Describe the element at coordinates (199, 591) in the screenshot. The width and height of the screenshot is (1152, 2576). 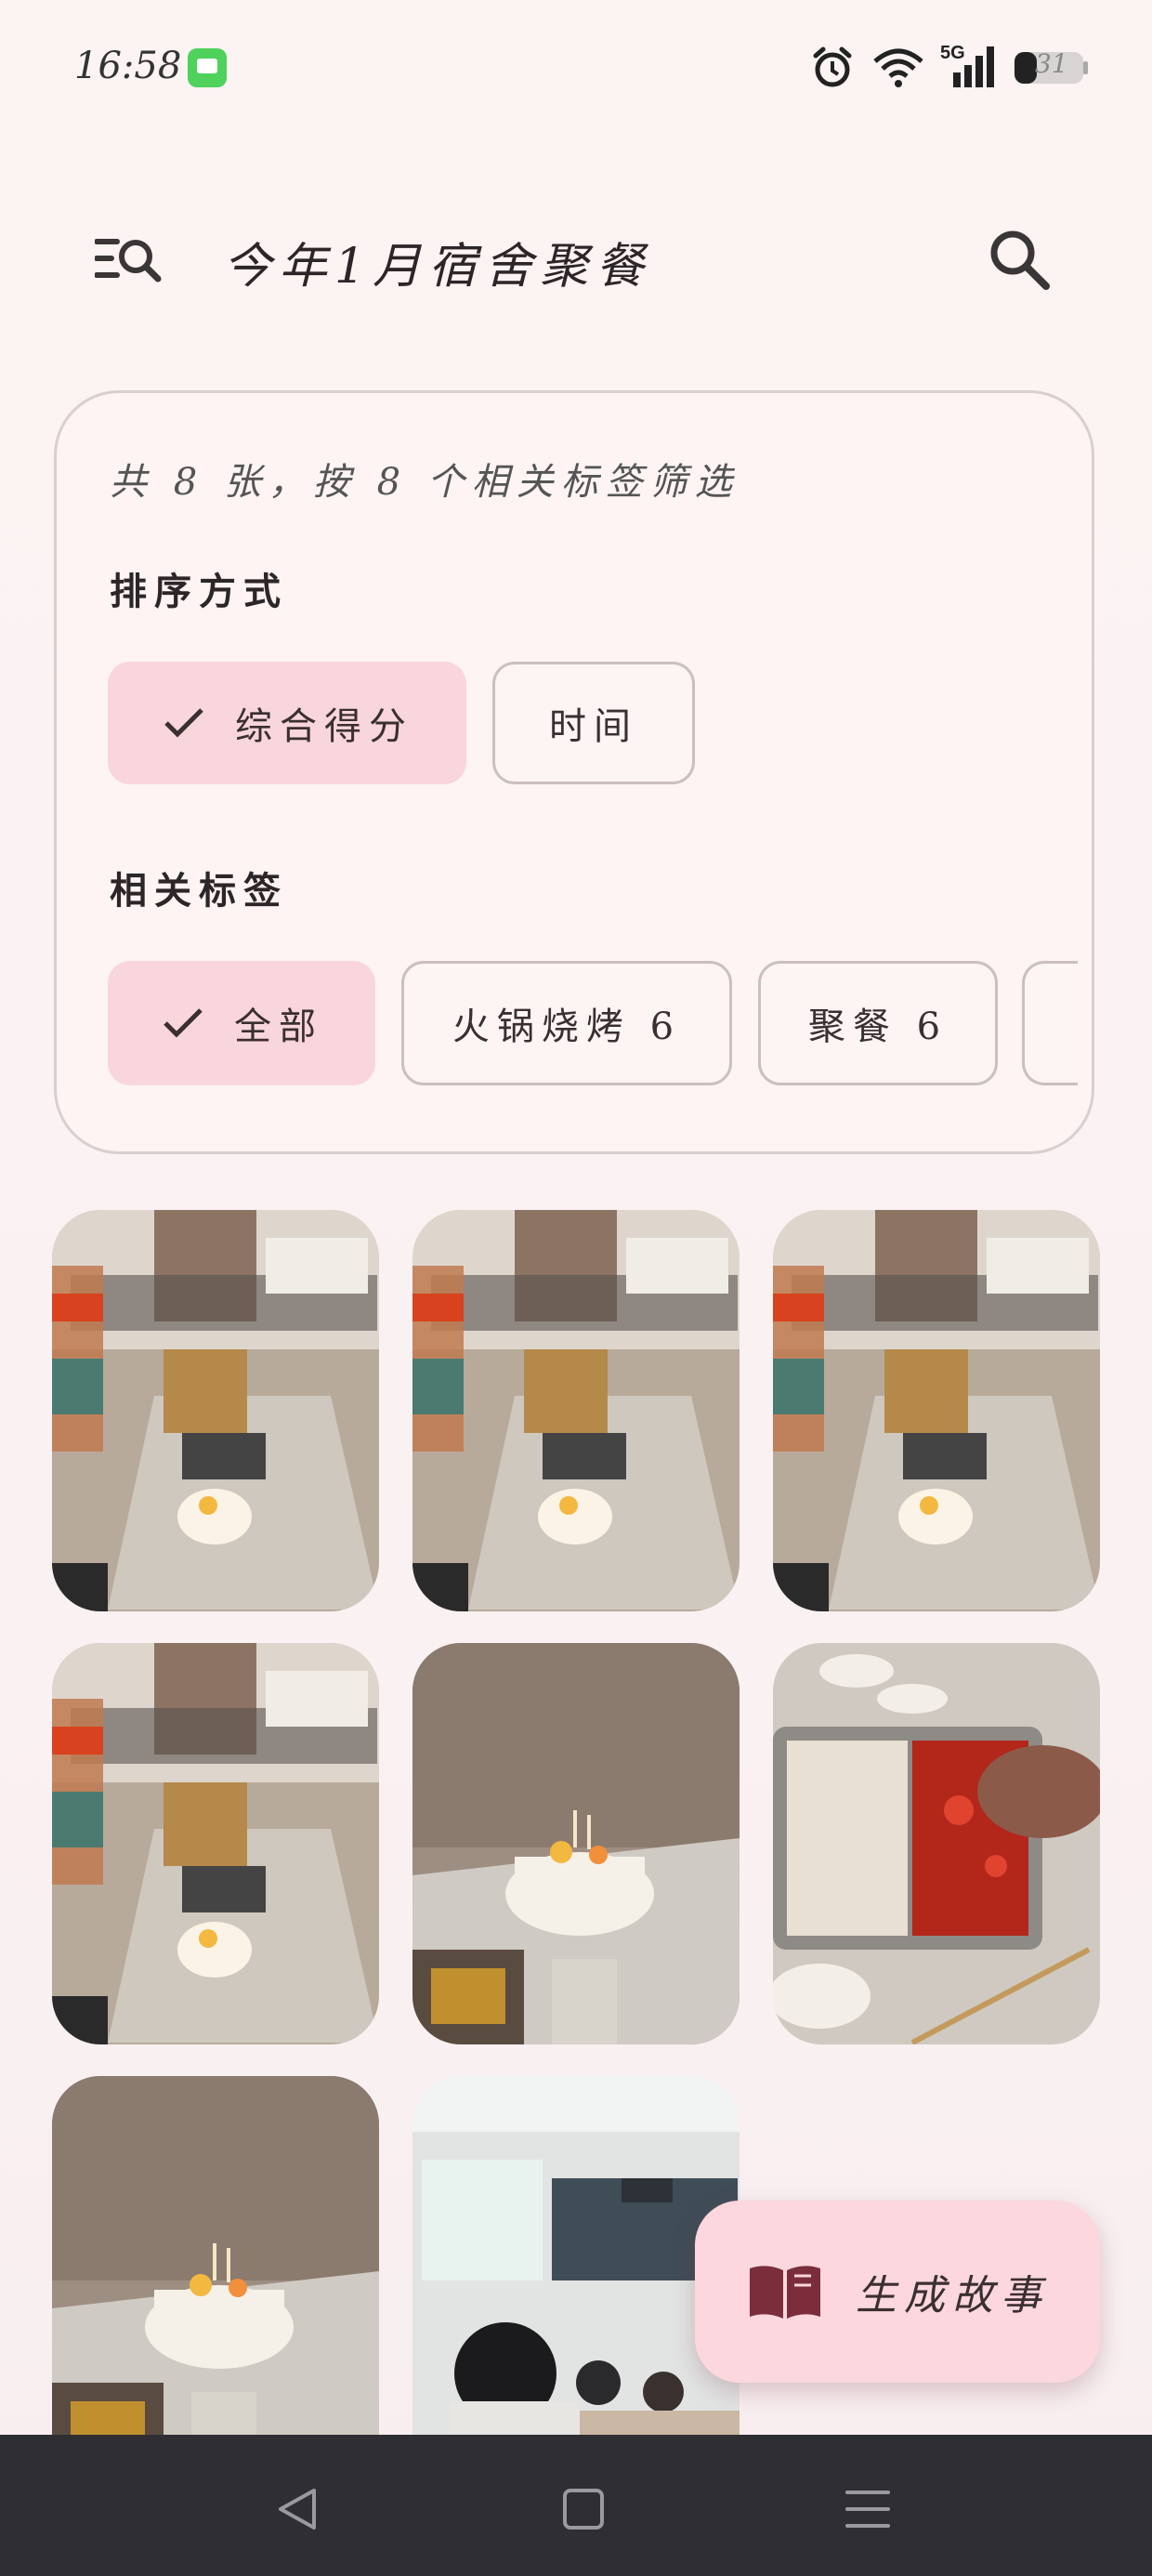
I see `sort-heading: 排序方式` at that location.